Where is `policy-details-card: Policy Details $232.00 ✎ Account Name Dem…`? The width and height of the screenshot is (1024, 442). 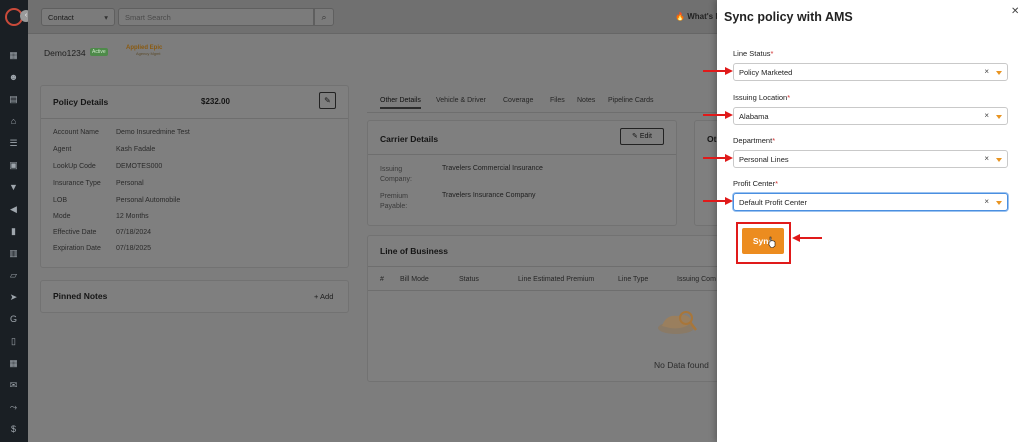 policy-details-card: Policy Details $232.00 ✎ Account Name Dem… is located at coordinates (194, 176).